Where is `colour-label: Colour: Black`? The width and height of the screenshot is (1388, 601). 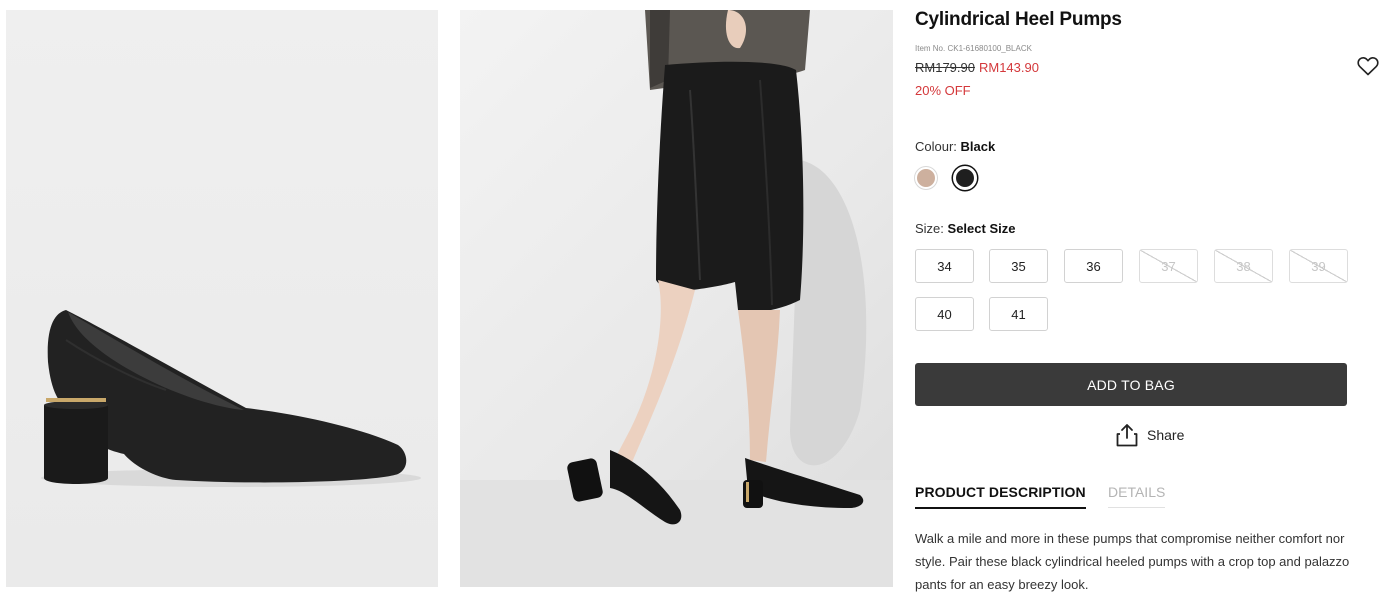
colour-label: Colour: Black is located at coordinates (955, 146).